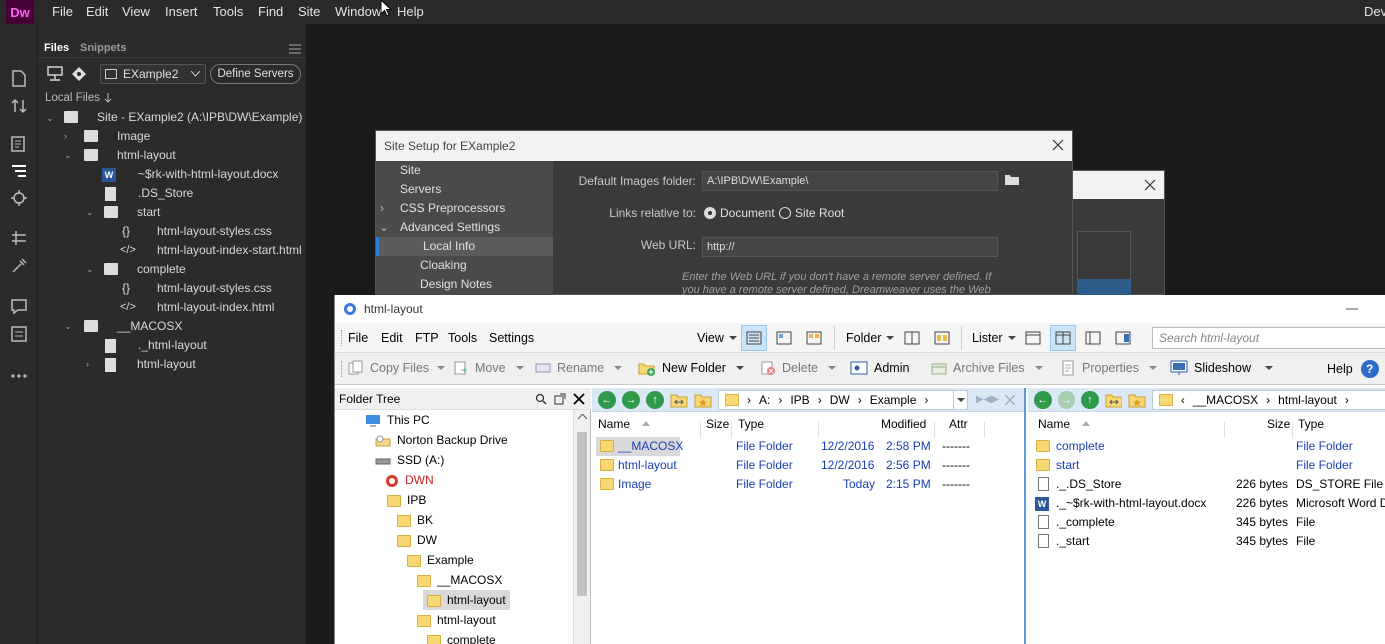  What do you see at coordinates (19, 144) in the screenshot?
I see `properties-icon` at bounding box center [19, 144].